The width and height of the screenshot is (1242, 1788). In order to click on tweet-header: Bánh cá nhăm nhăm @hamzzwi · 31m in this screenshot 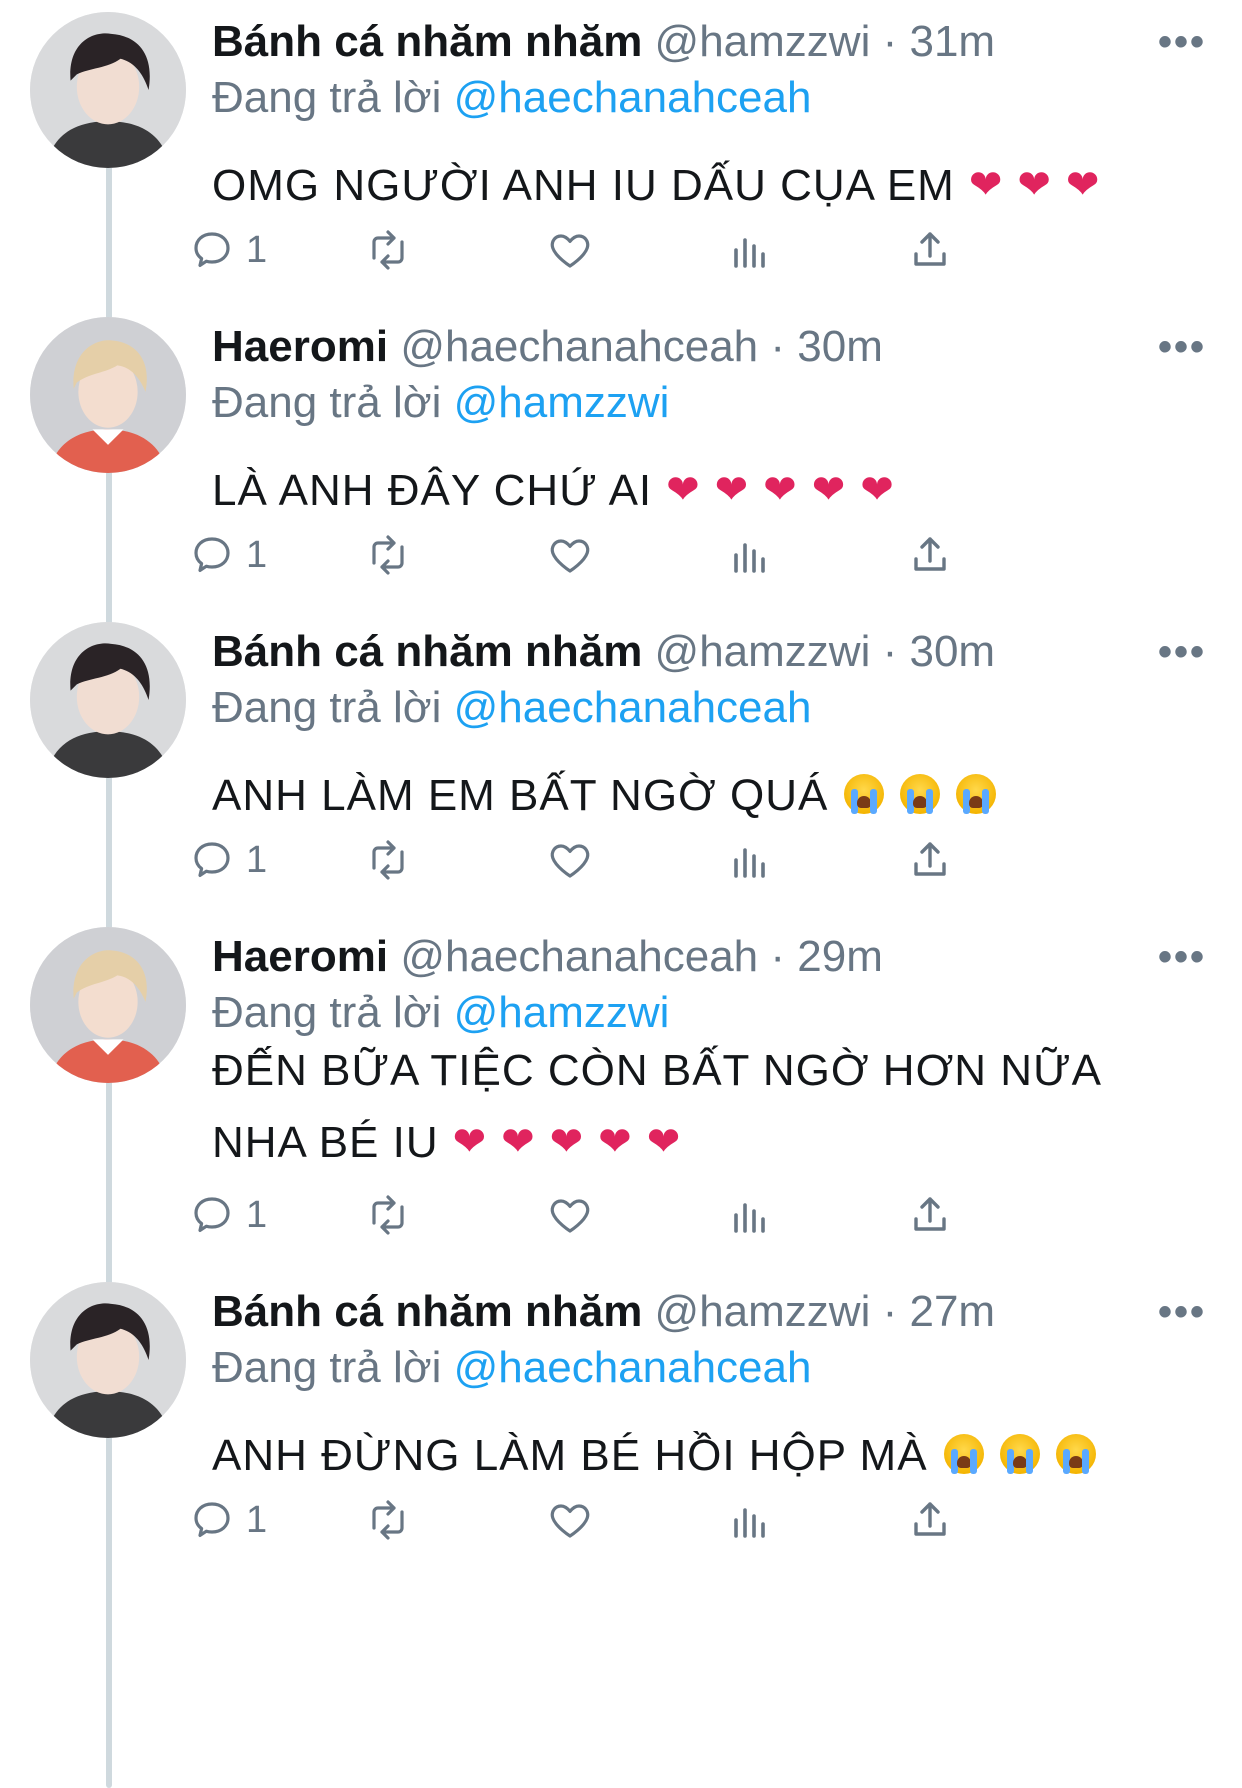, I will do `click(603, 42)`.